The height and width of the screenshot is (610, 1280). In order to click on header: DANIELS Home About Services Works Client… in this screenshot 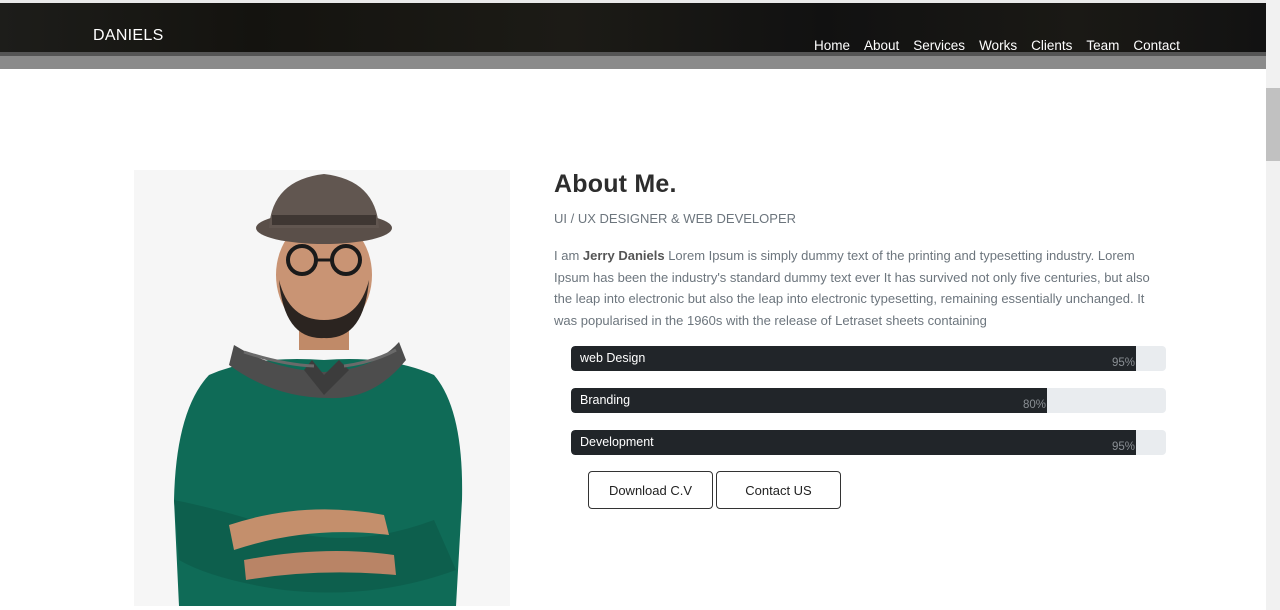, I will do `click(633, 34)`.